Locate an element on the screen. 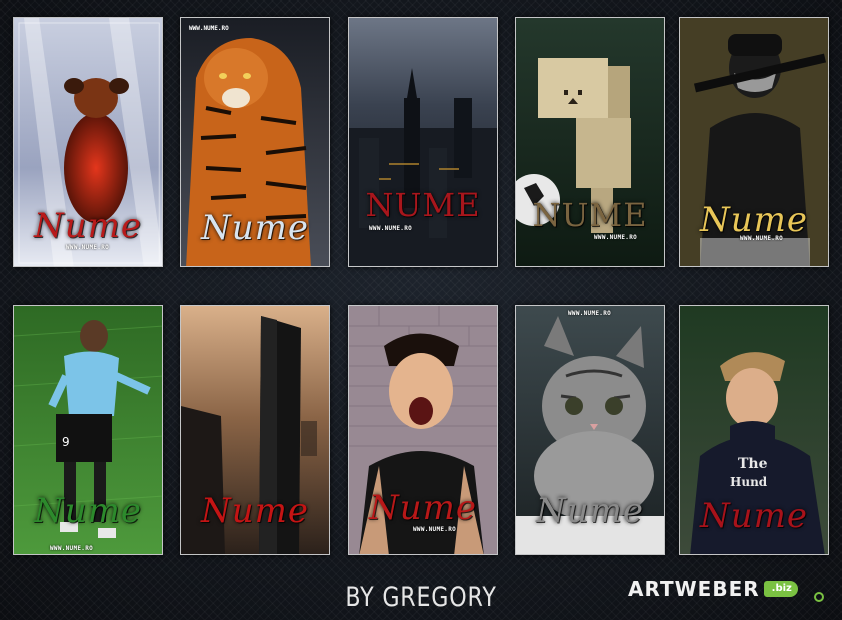 This screenshot has width=842, height=620. artweber-logo: ARTWEBER .biz is located at coordinates (713, 589).